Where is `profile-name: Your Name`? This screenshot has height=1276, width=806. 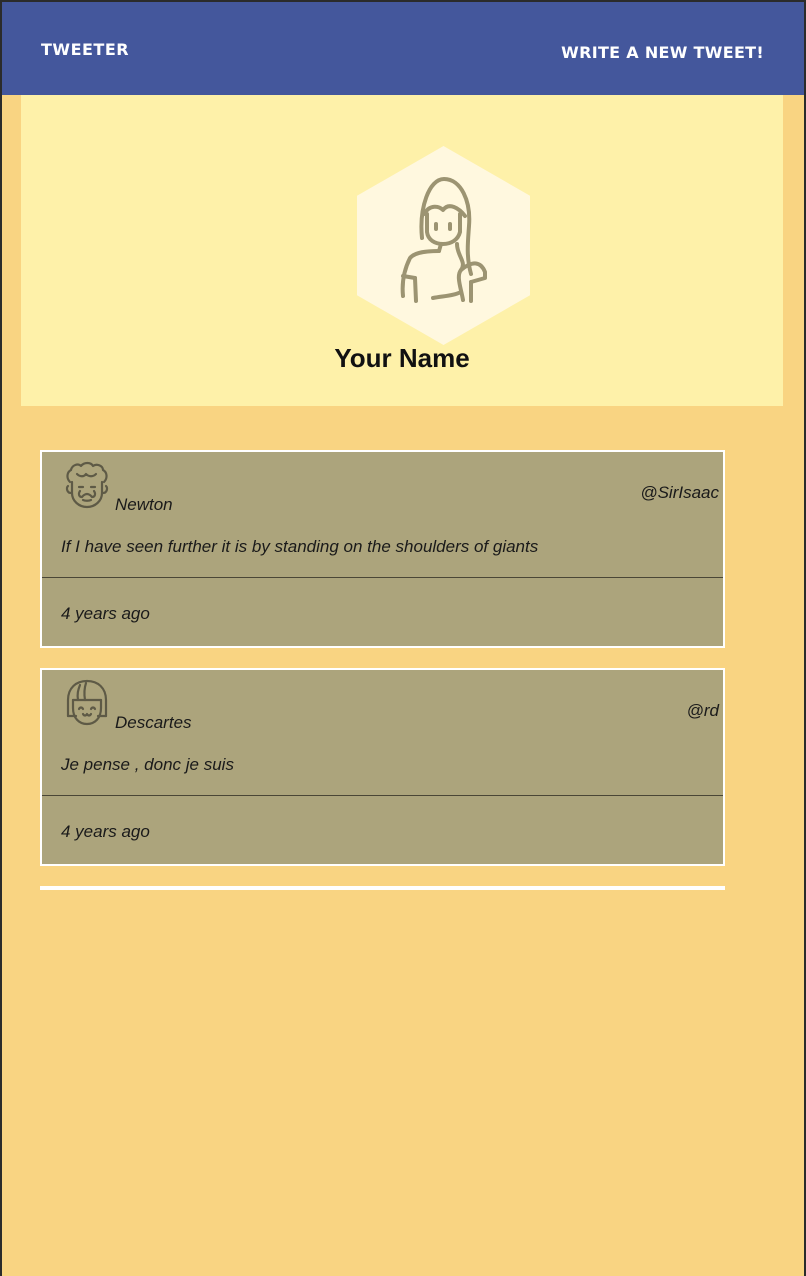
profile-name: Your Name is located at coordinates (402, 358).